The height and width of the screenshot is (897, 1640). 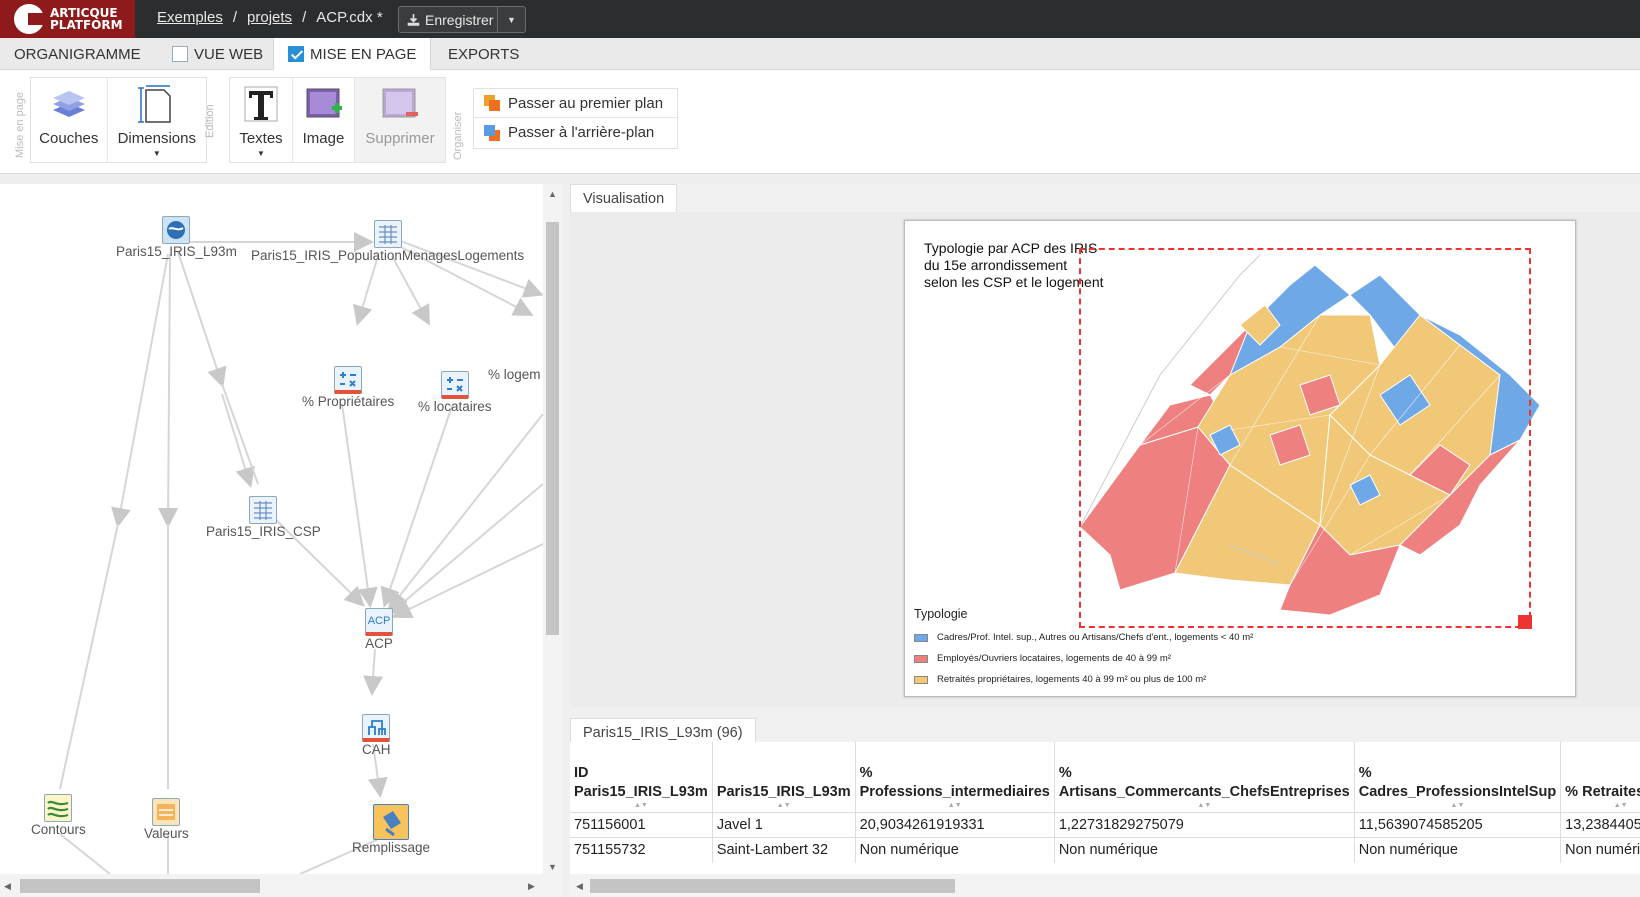 I want to click on save-options-dropdown: ▼, so click(x=511, y=19).